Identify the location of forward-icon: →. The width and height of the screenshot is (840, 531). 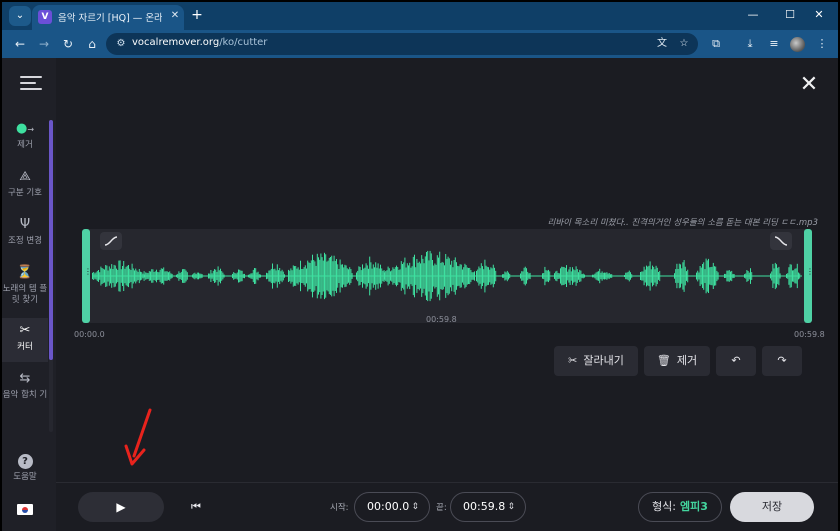
(44, 44).